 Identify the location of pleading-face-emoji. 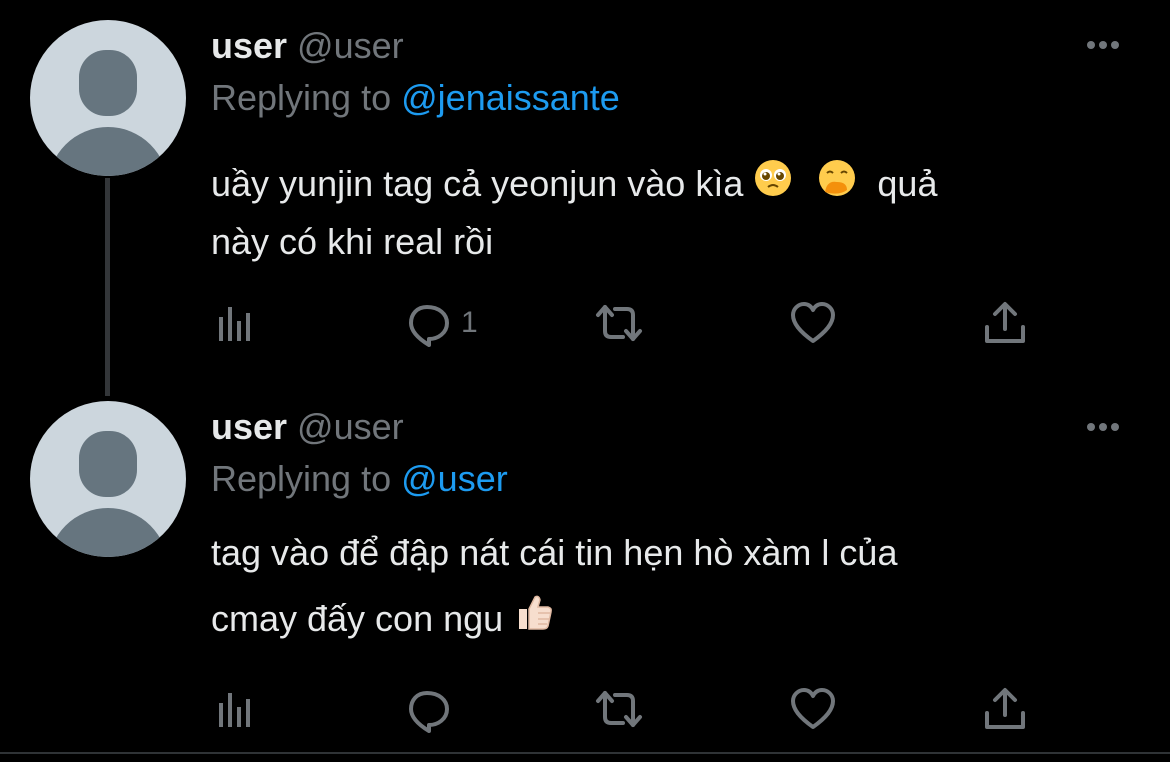
(773, 186).